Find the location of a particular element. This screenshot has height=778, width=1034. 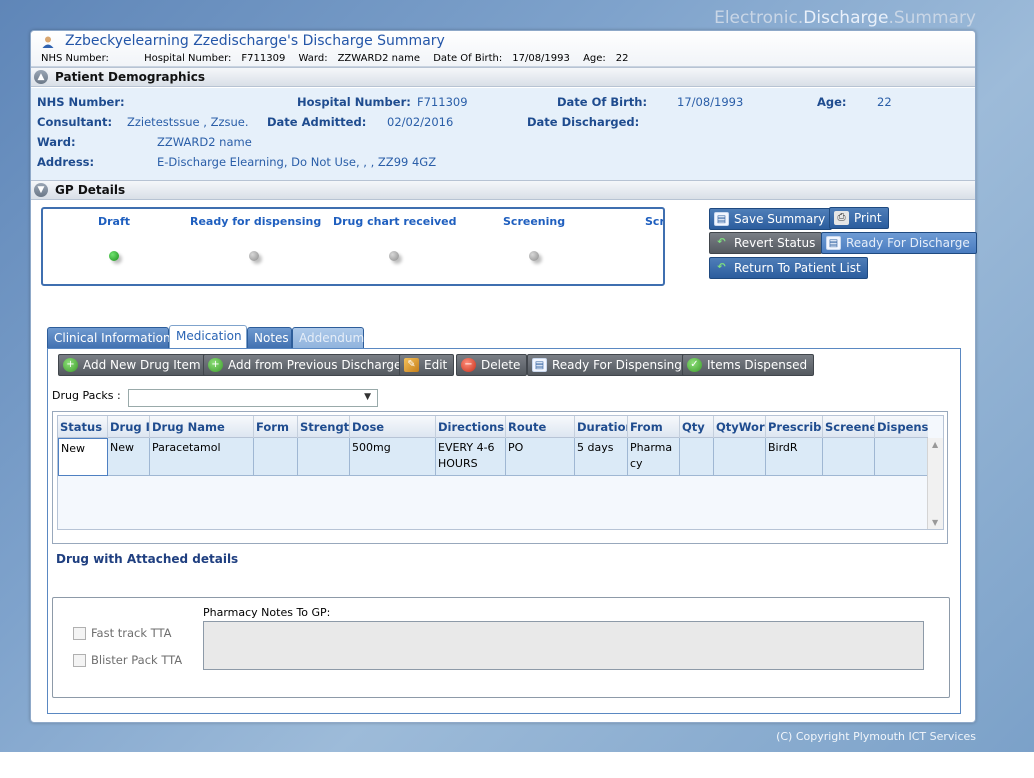

return-to-patient-list-button: ↶ Return To Patient List is located at coordinates (788, 268).